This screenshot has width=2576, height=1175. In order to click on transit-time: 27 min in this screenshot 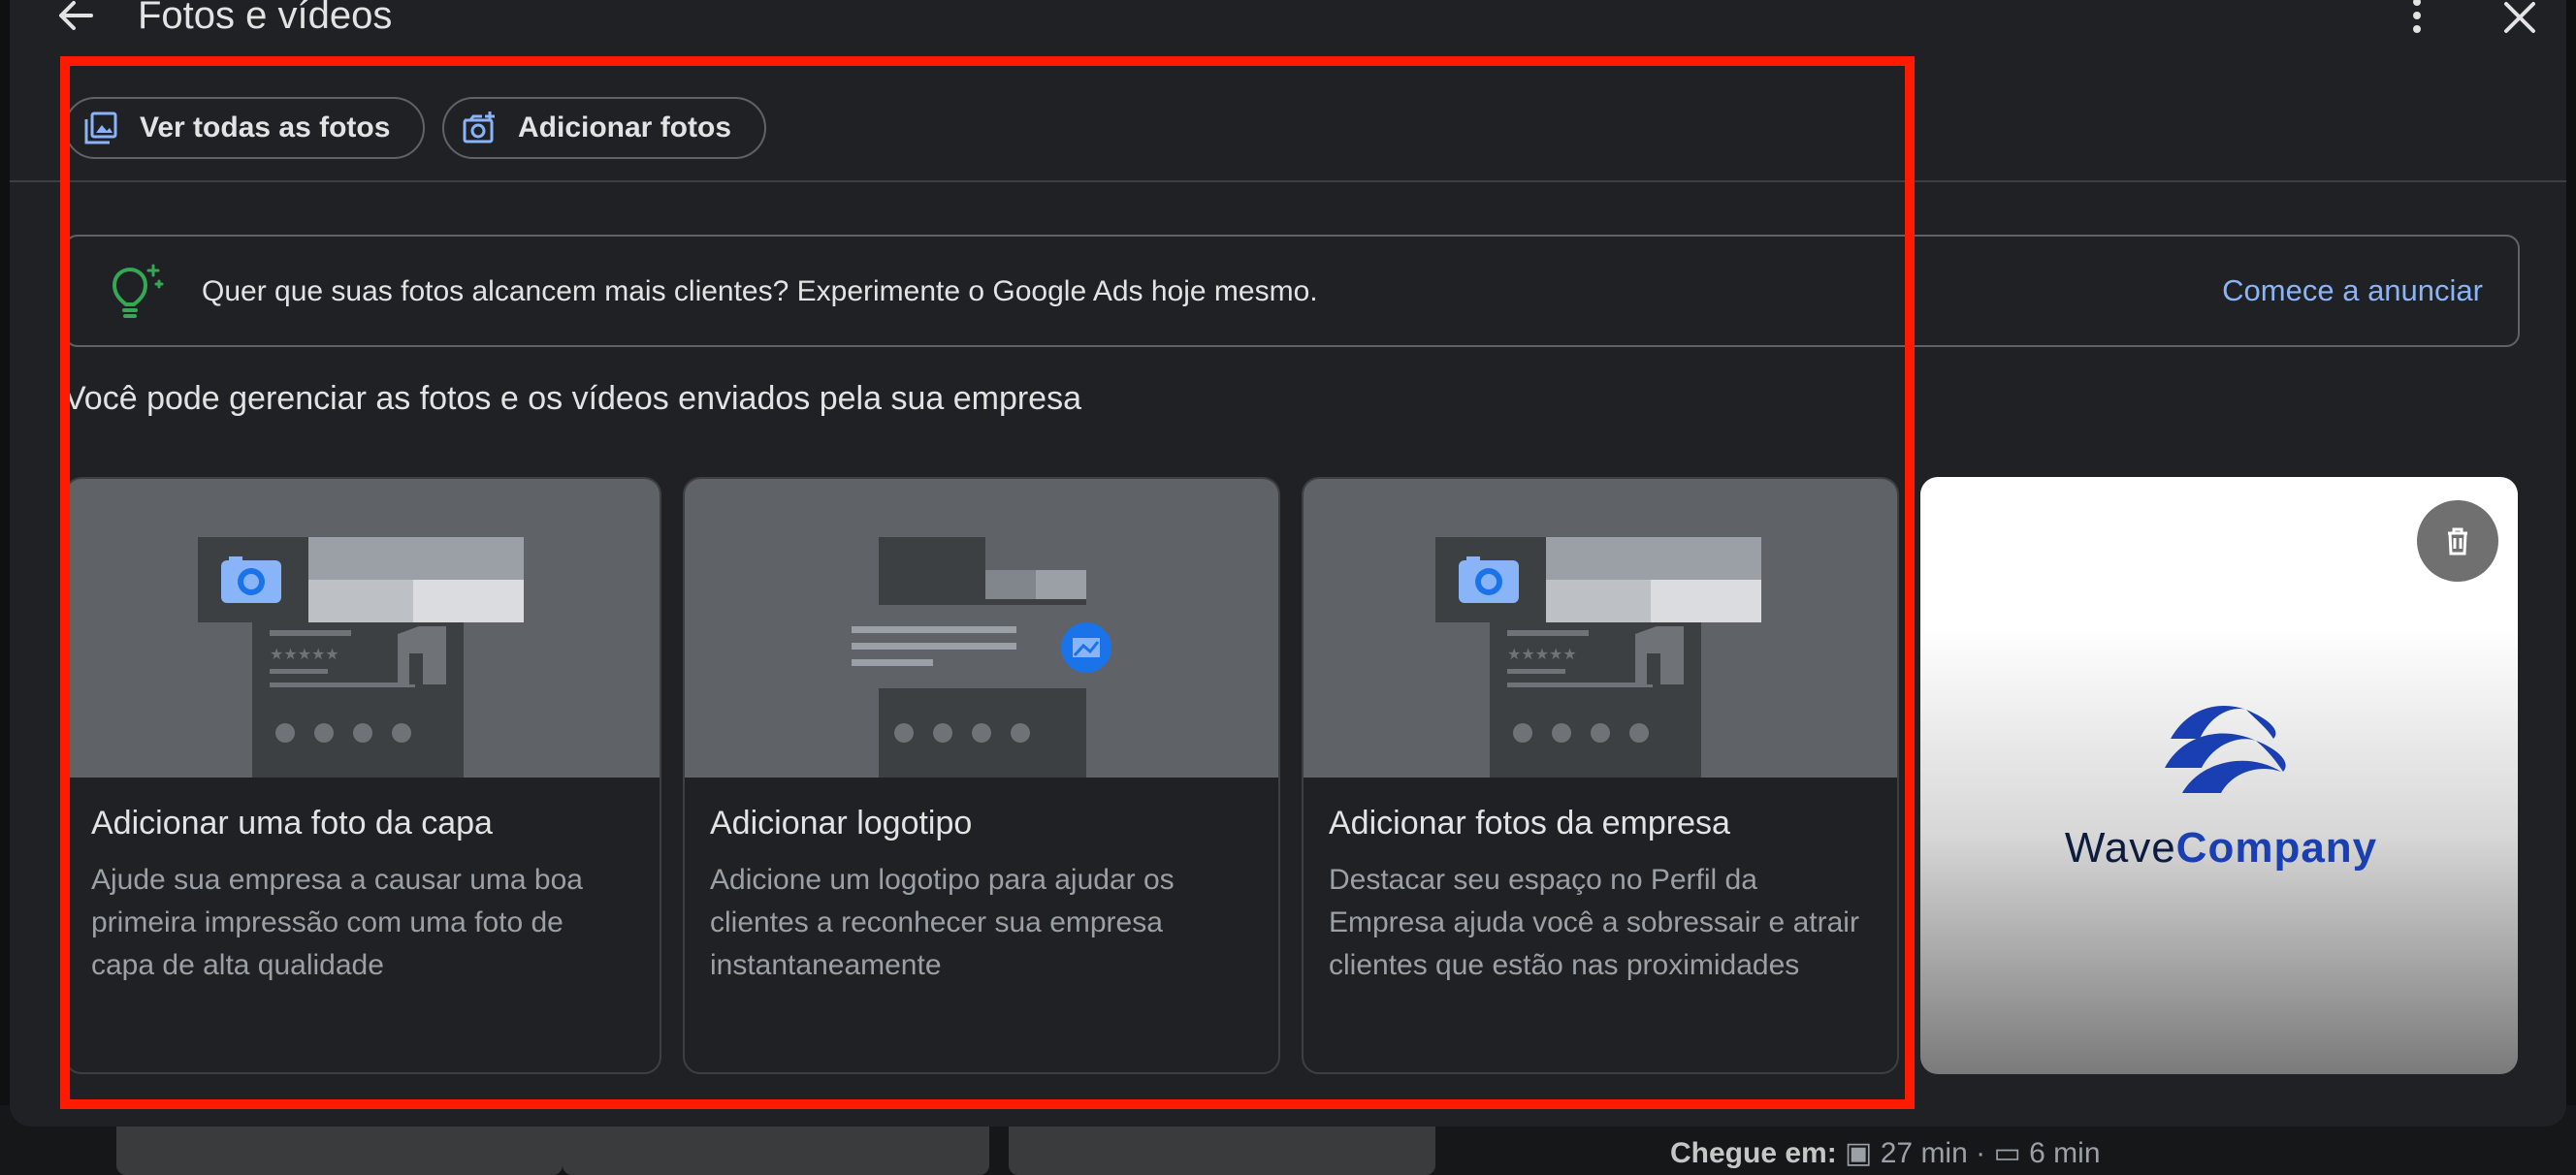, I will do `click(1924, 1153)`.